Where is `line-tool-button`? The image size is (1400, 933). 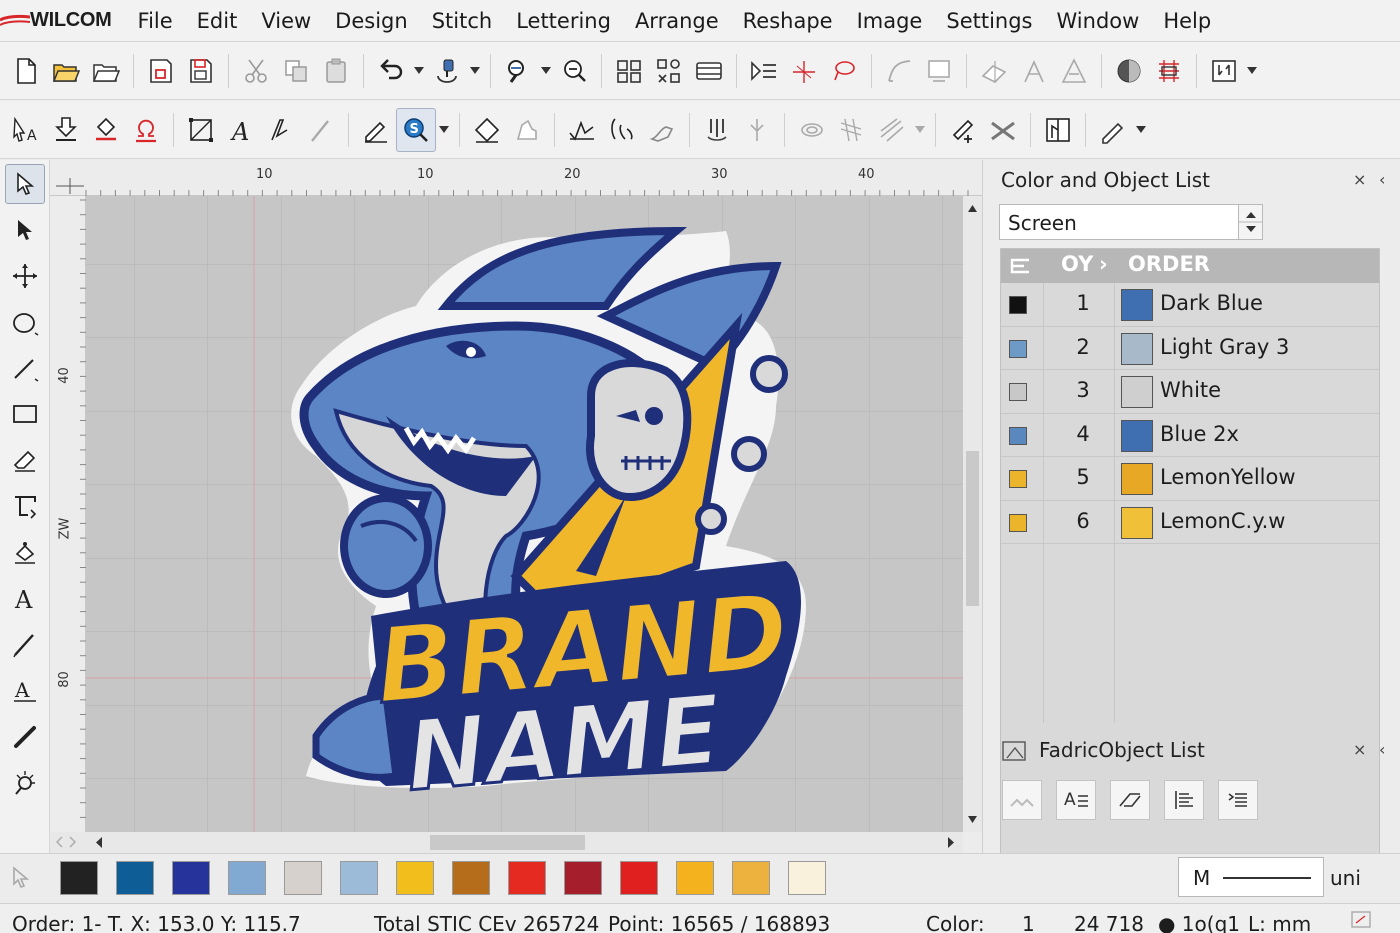 line-tool-button is located at coordinates (25, 368).